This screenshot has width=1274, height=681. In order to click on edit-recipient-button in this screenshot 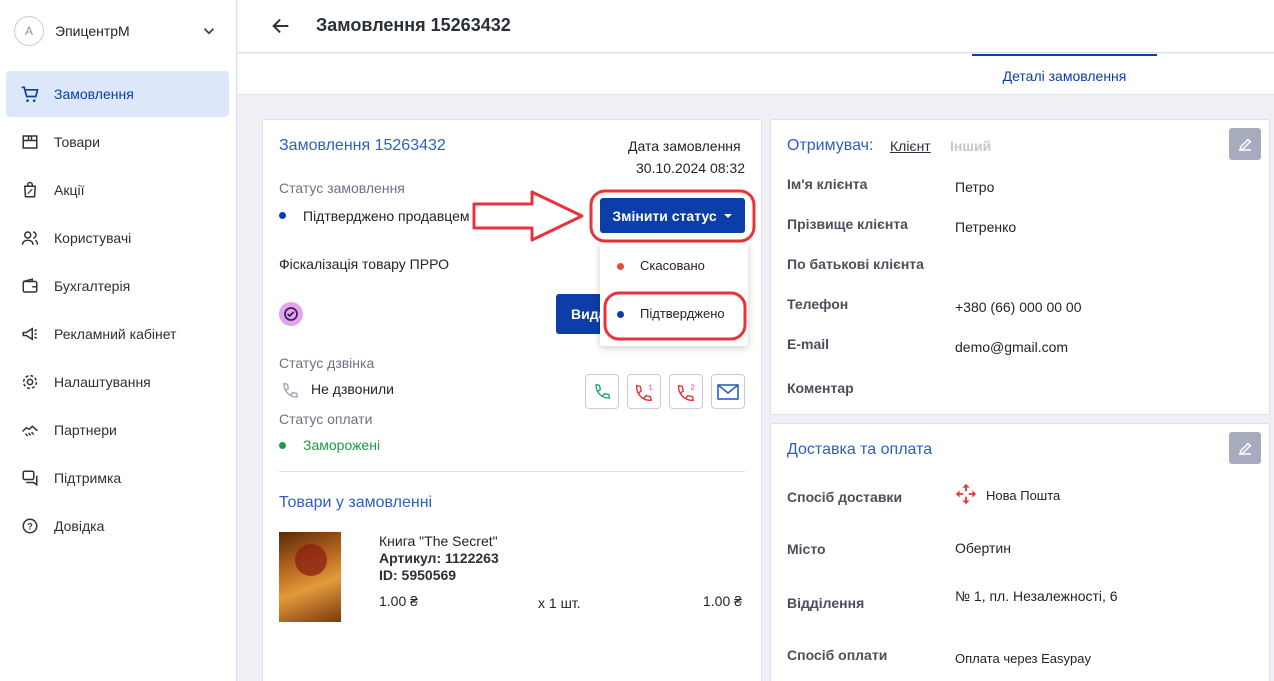, I will do `click(1245, 144)`.